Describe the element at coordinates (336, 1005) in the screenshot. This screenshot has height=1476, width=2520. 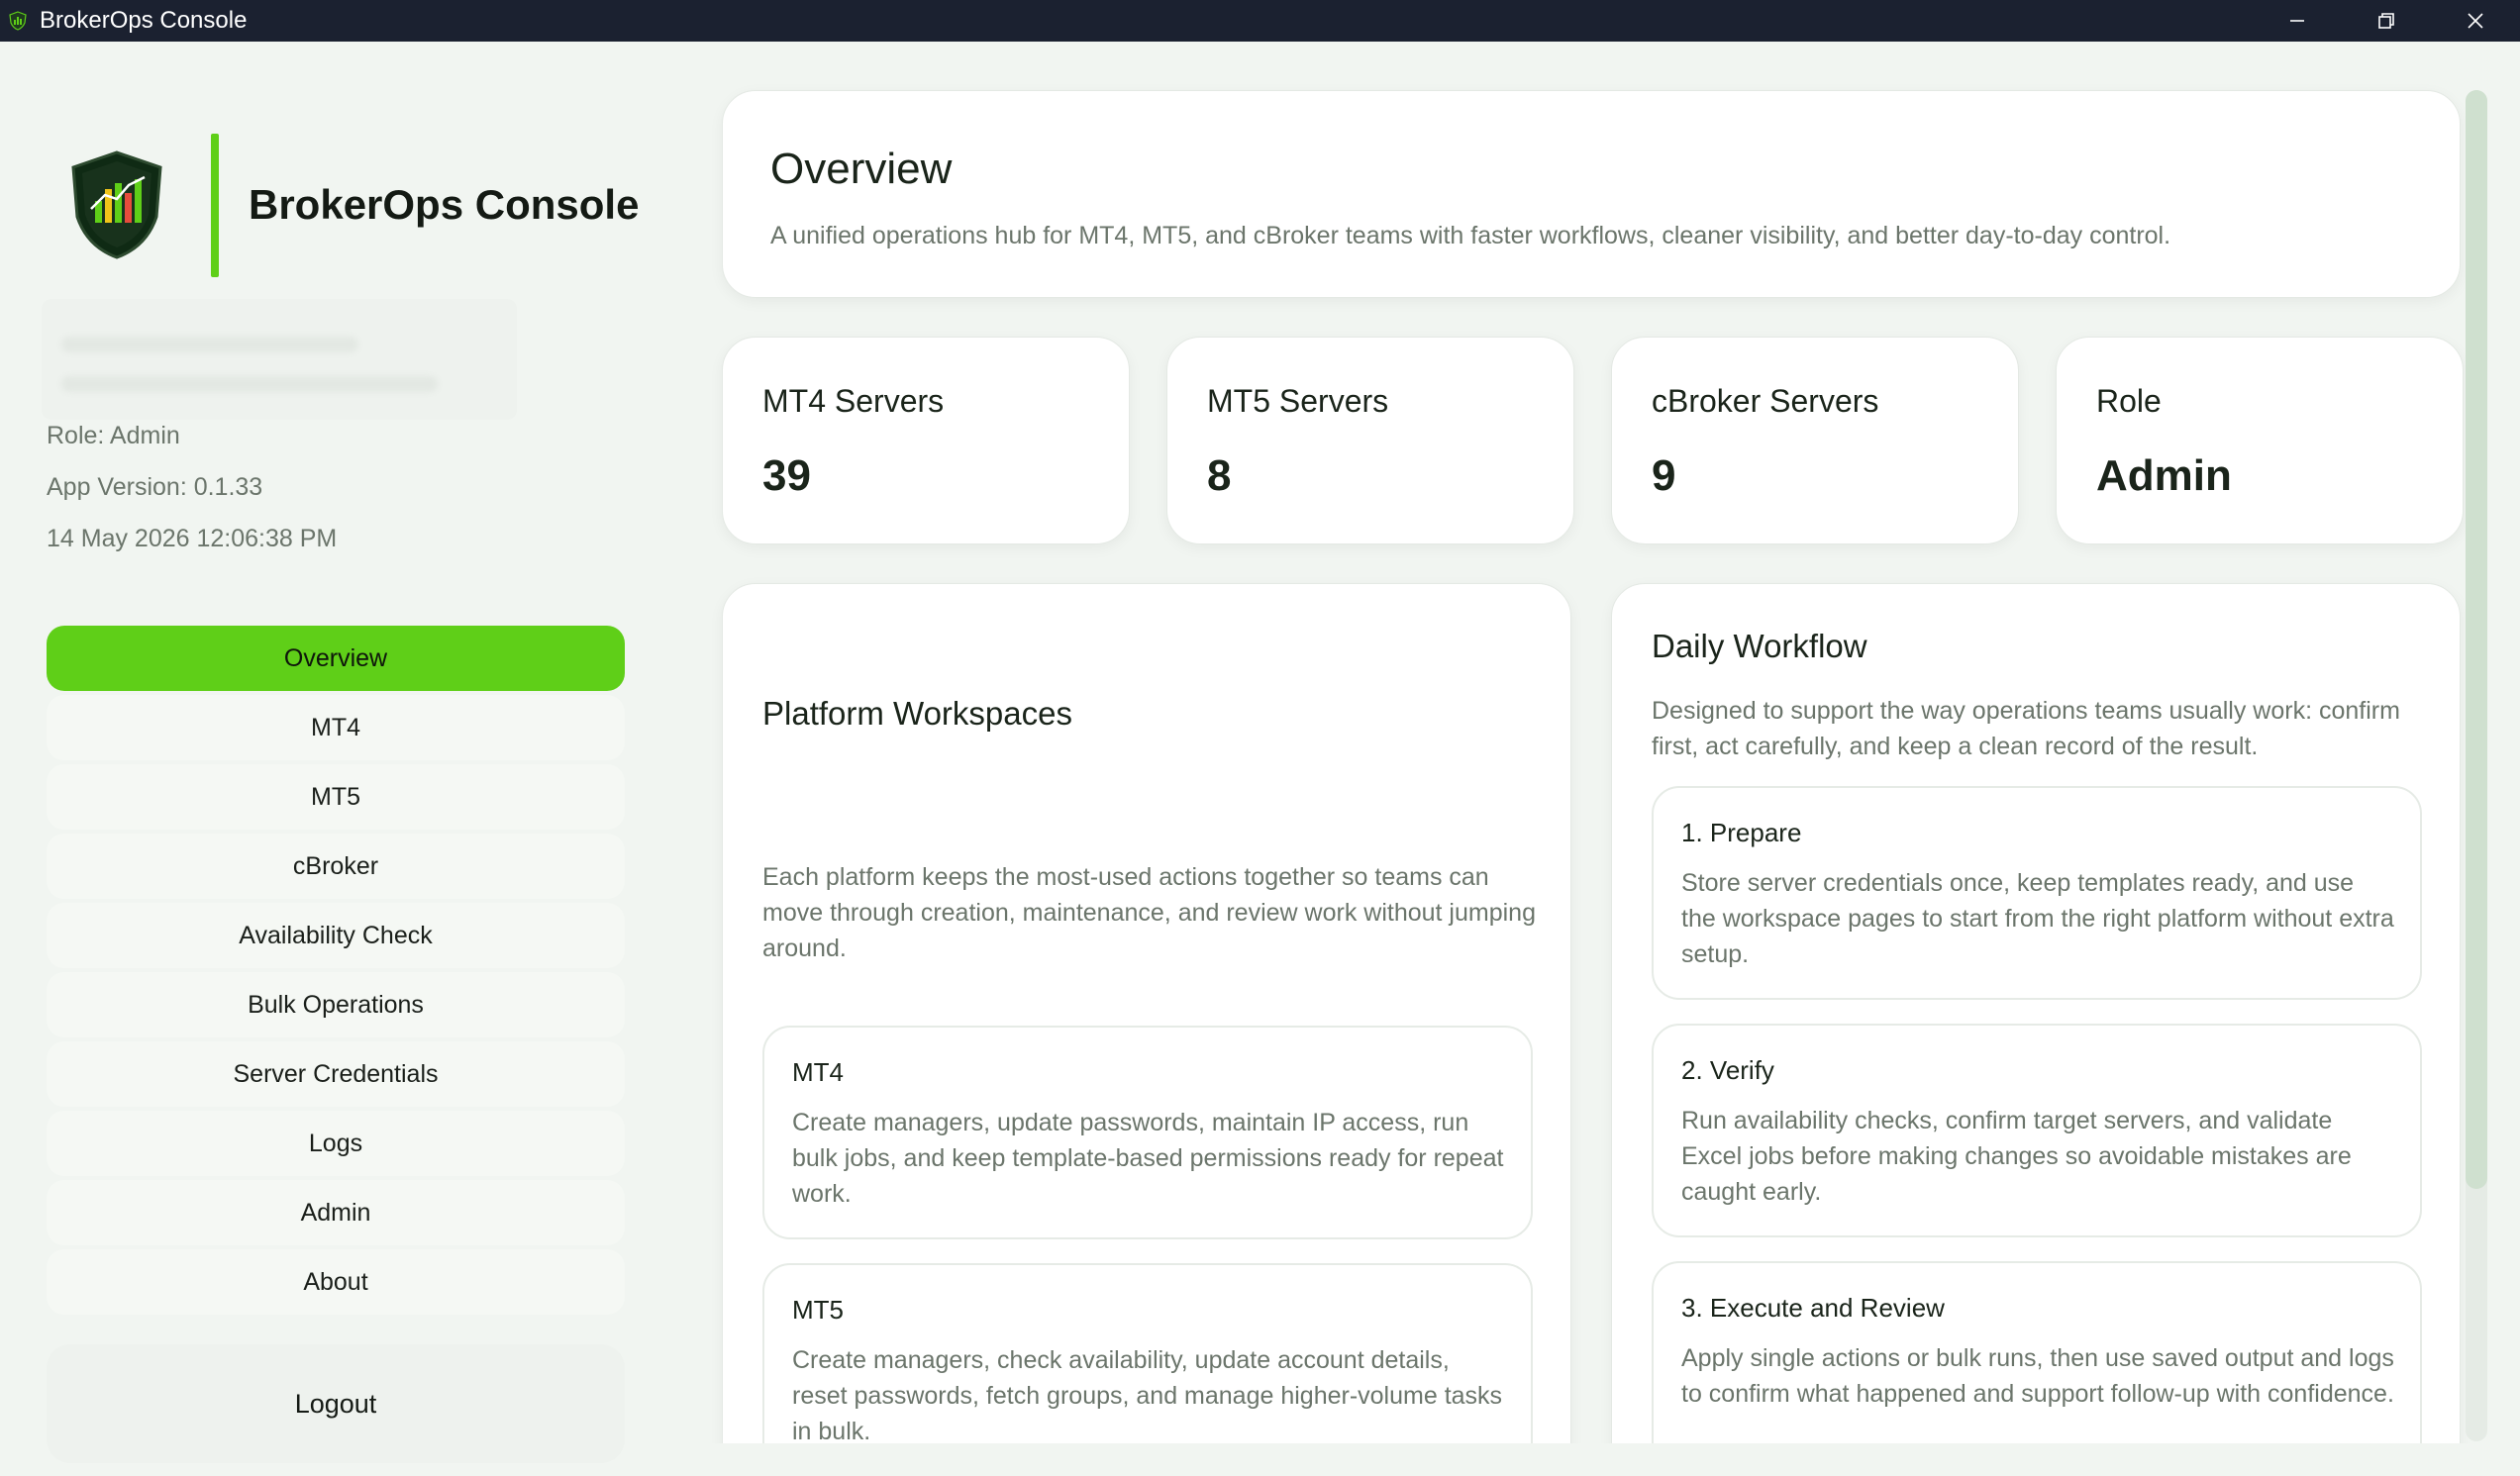
I see `sidebar-item-bulk-operations: Bulk Operations` at that location.